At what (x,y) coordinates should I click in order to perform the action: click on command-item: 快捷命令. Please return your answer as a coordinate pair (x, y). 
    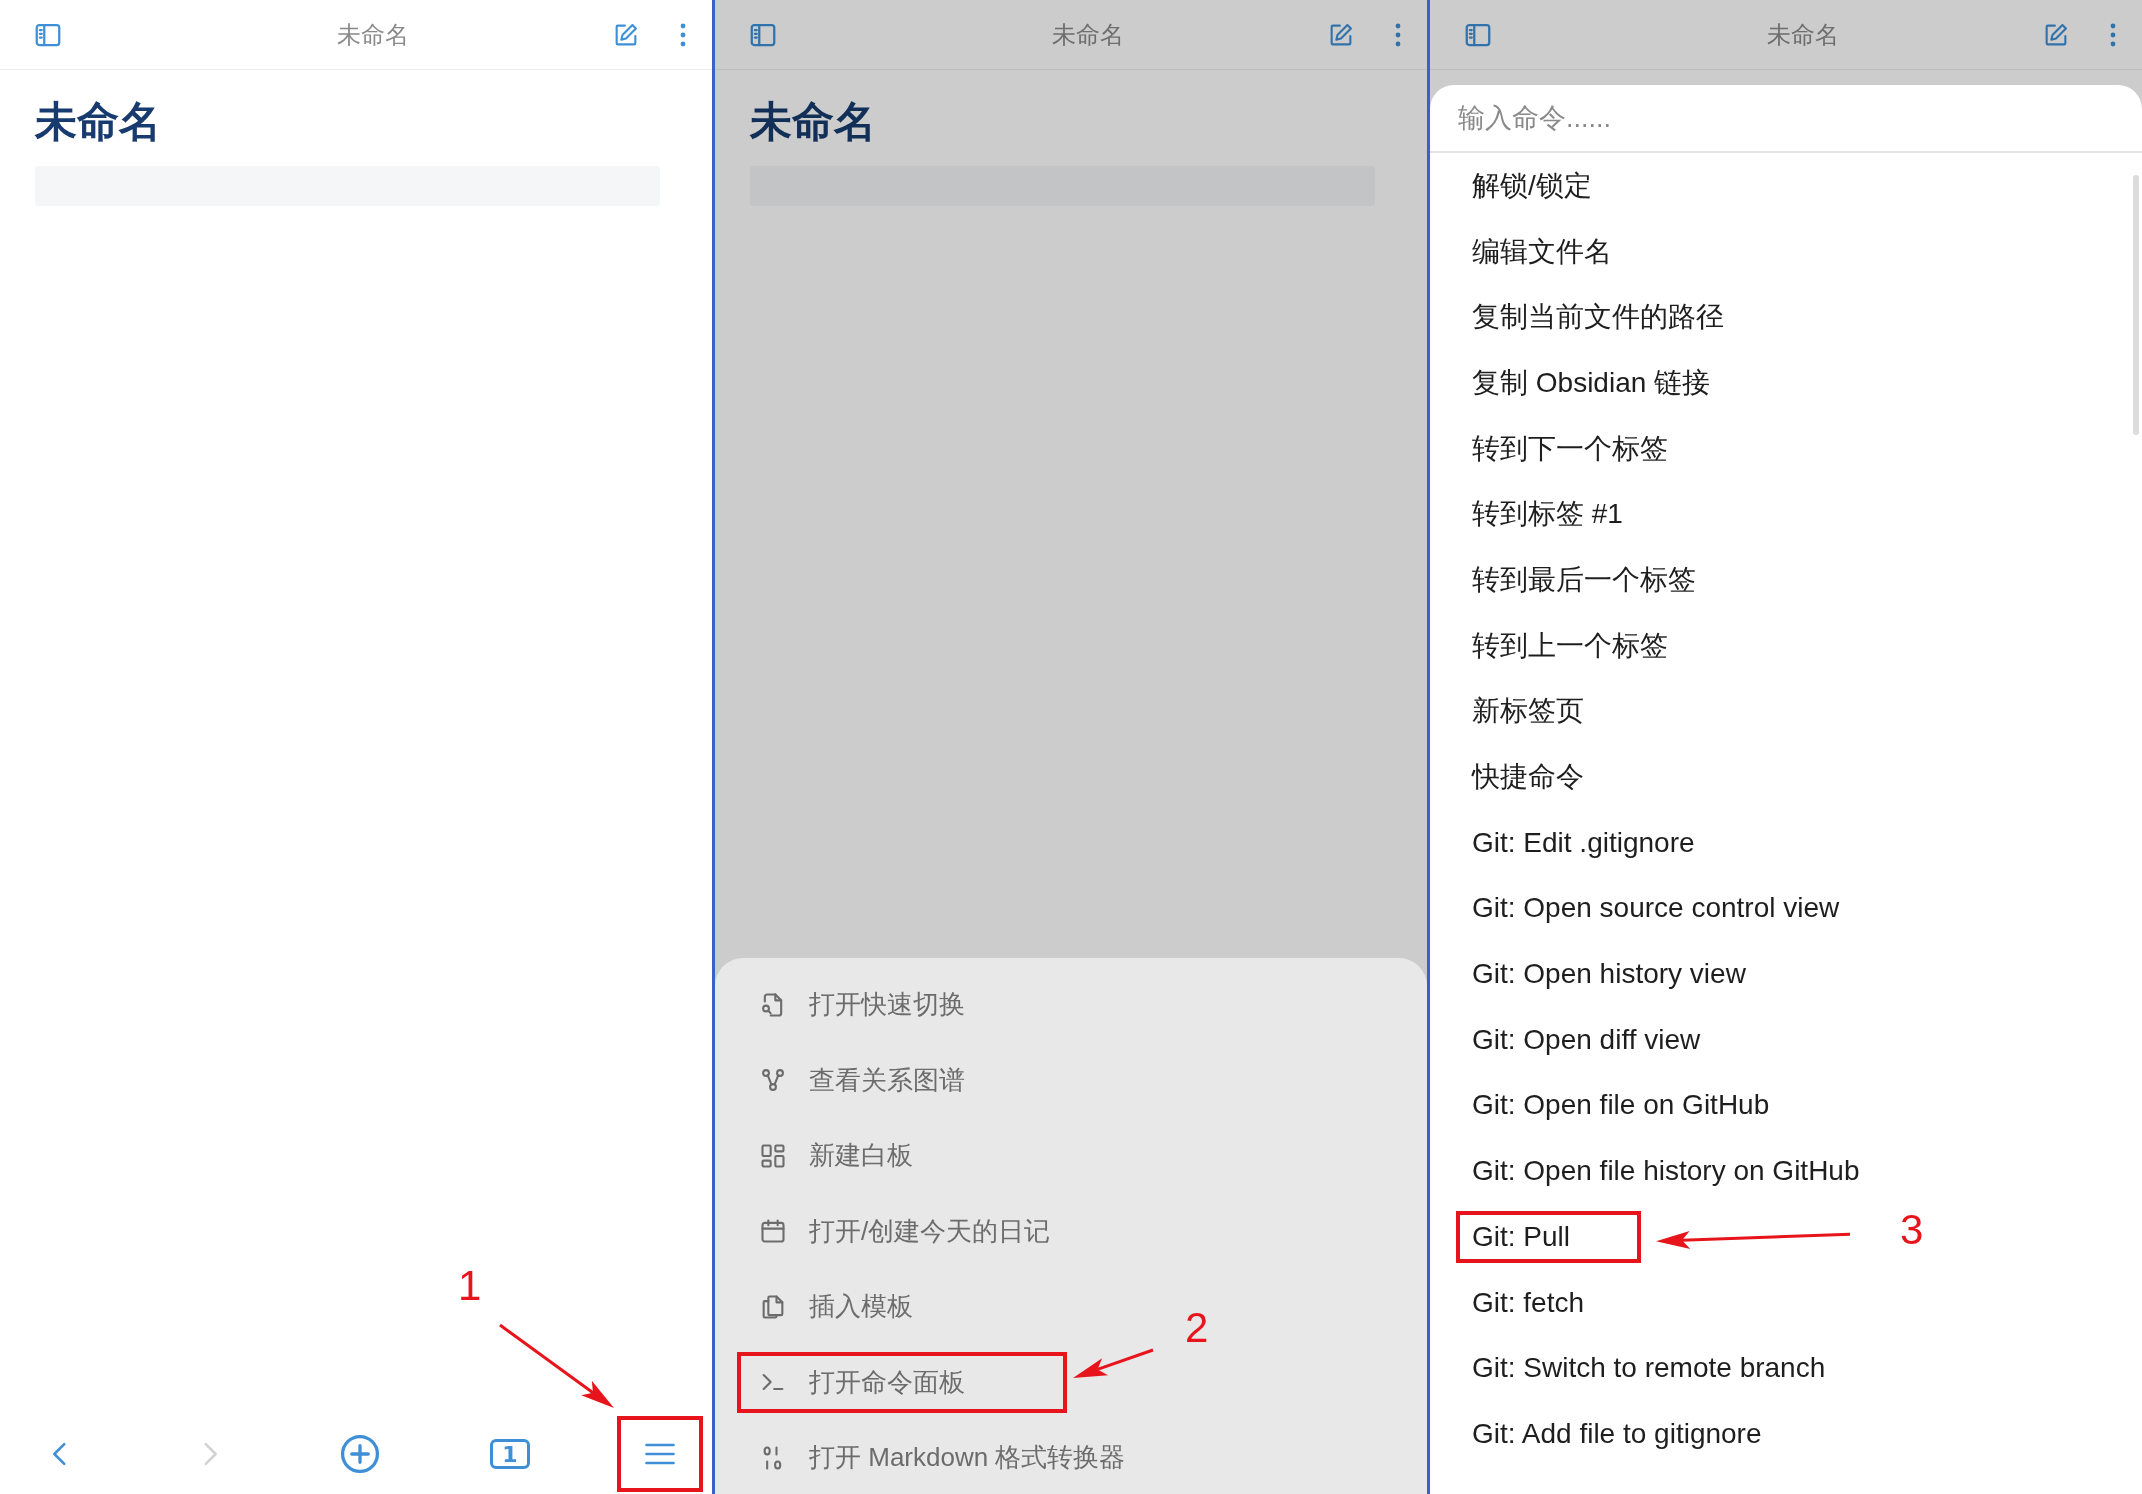
    Looking at the image, I should click on (1528, 777).